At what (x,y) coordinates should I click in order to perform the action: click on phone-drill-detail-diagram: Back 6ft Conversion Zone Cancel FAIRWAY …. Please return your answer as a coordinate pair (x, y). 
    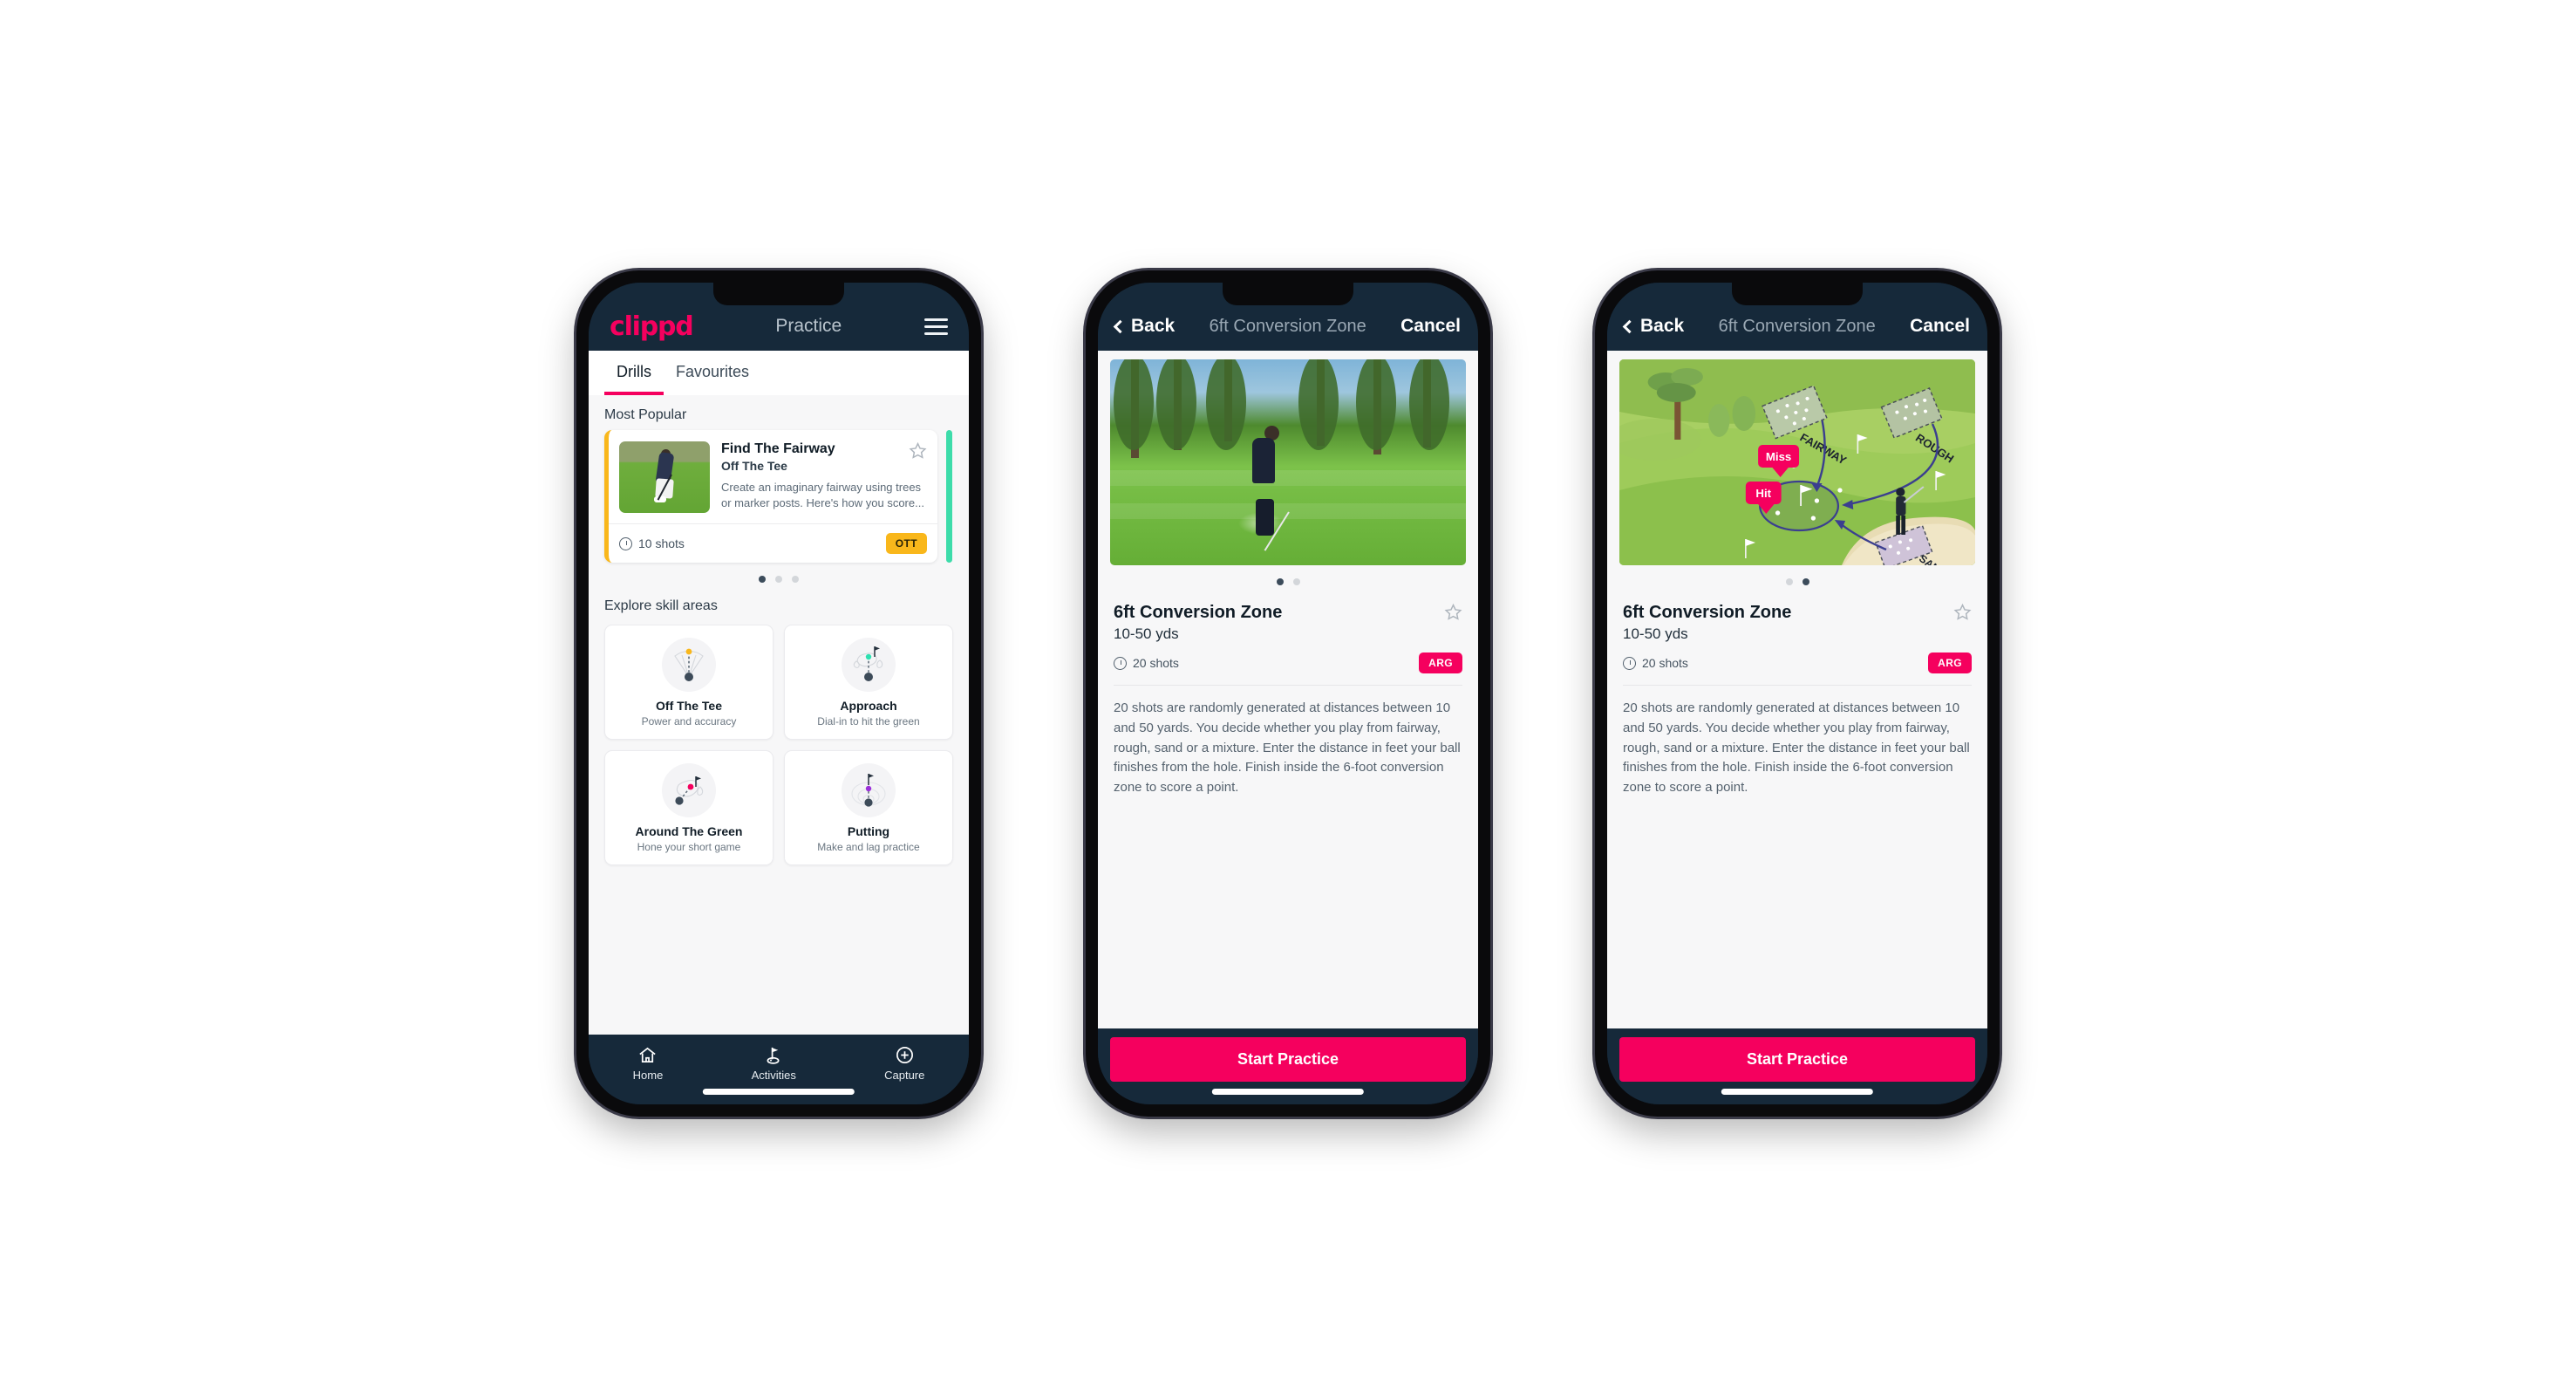
    Looking at the image, I should click on (1798, 693).